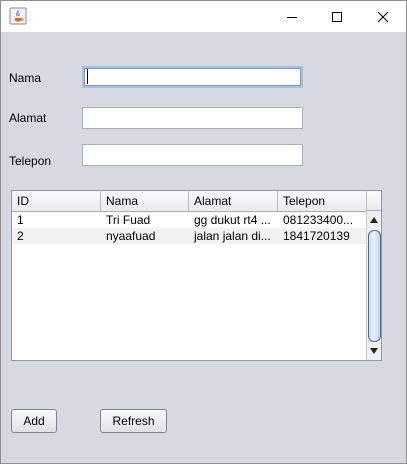 The image size is (407, 464). I want to click on triangle-down-icon, so click(374, 351).